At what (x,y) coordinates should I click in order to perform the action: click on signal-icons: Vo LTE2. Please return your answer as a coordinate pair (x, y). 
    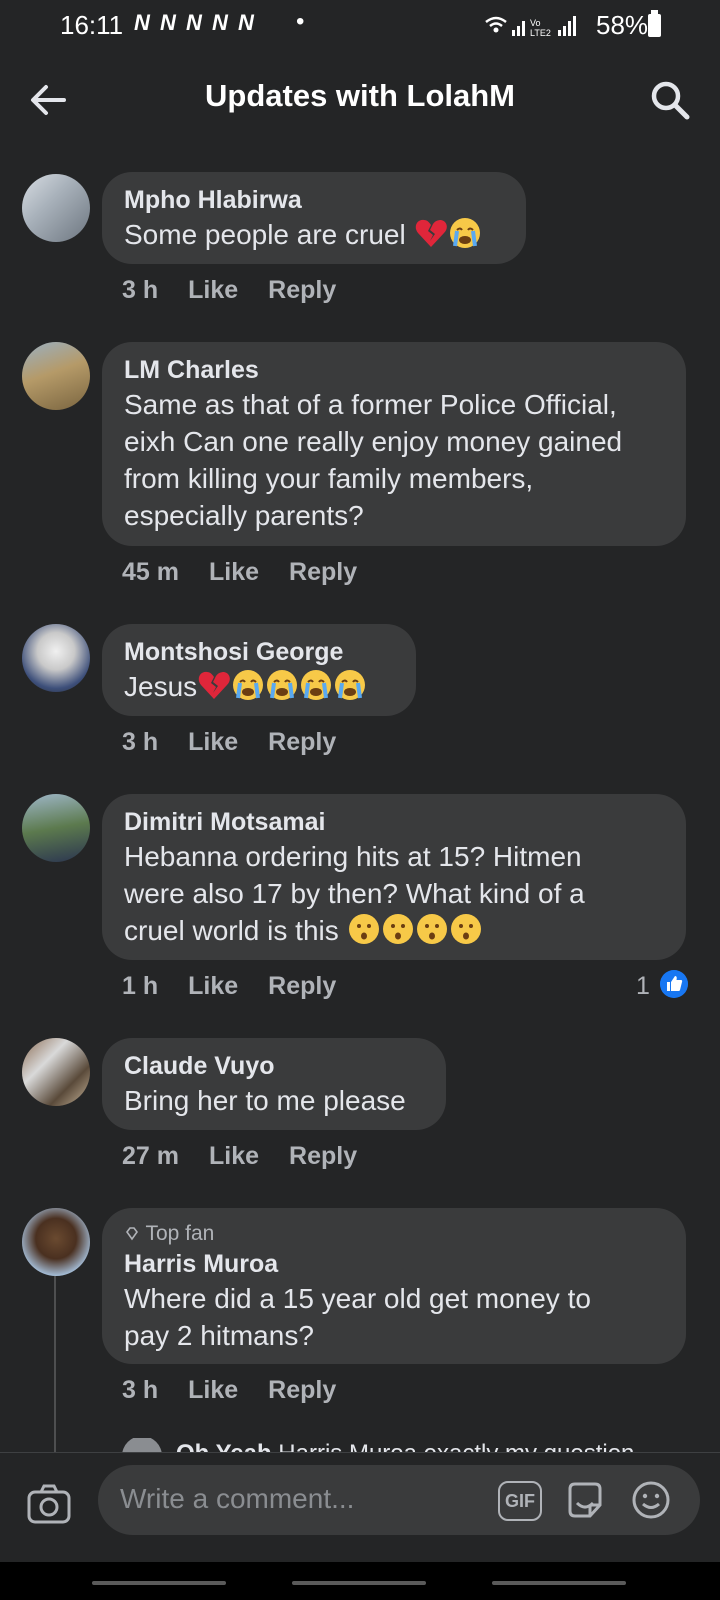
    Looking at the image, I should click on (530, 27).